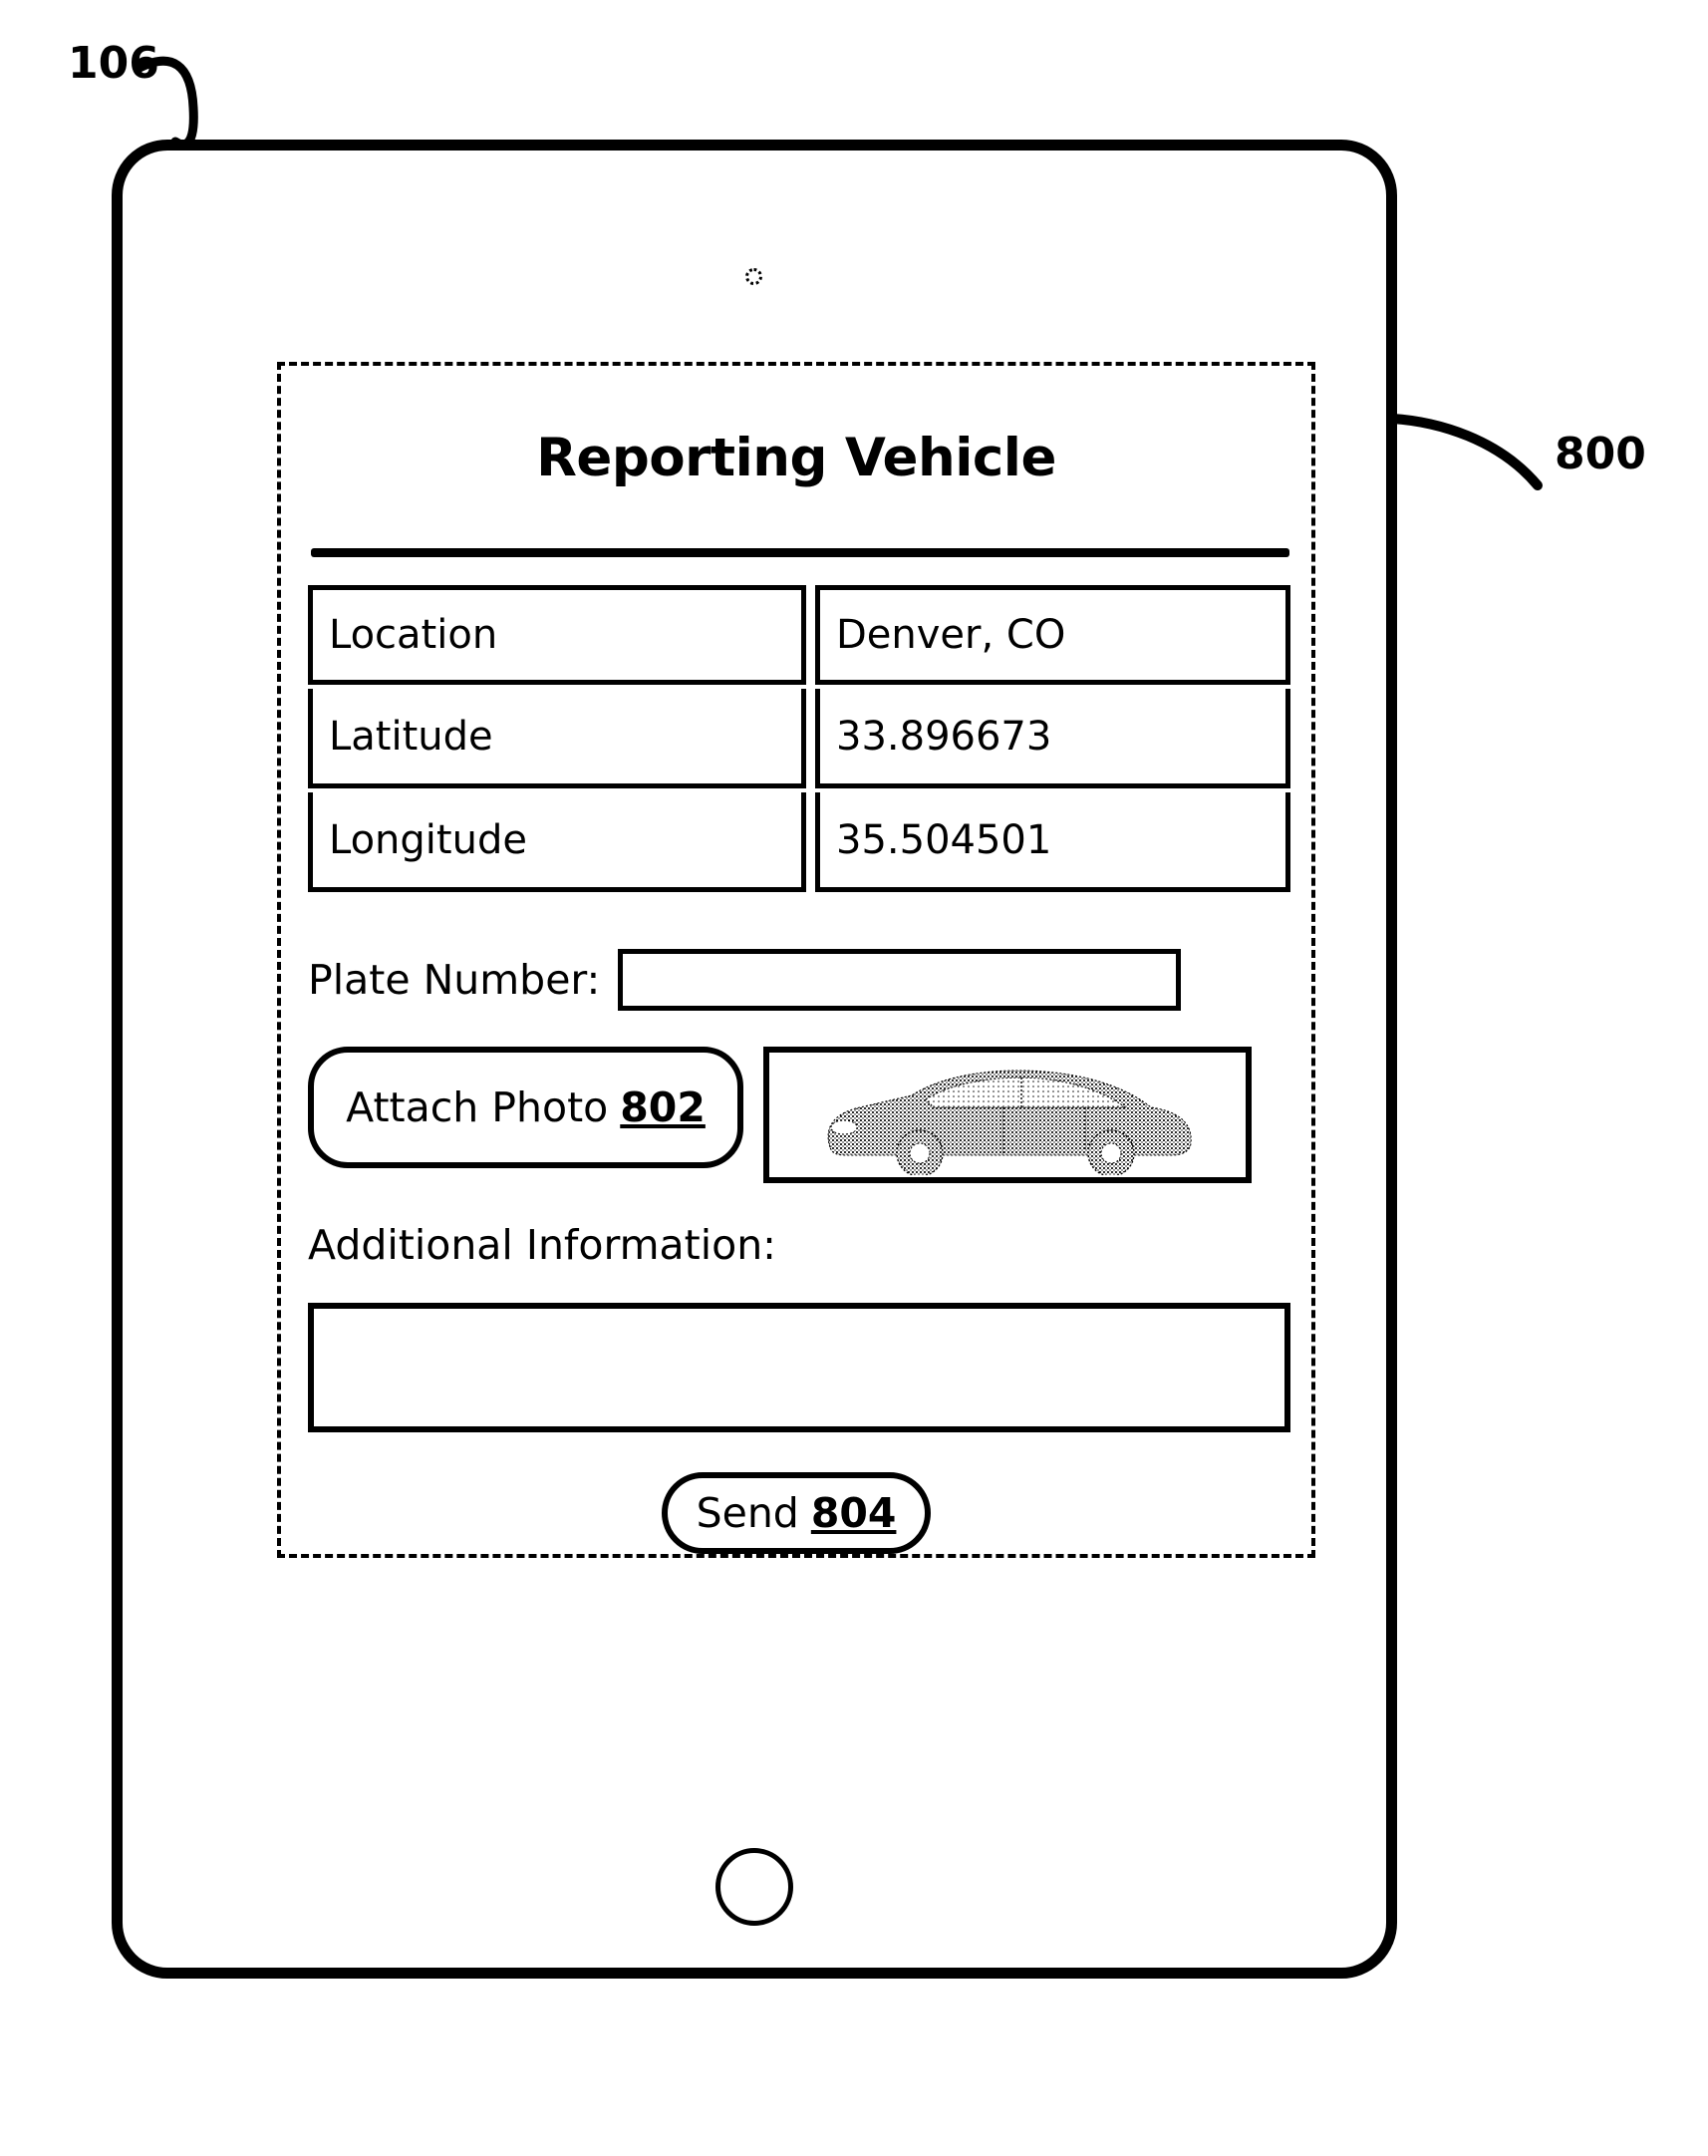 The image size is (1708, 2156). What do you see at coordinates (754, 1887) in the screenshot?
I see `home-button-icon` at bounding box center [754, 1887].